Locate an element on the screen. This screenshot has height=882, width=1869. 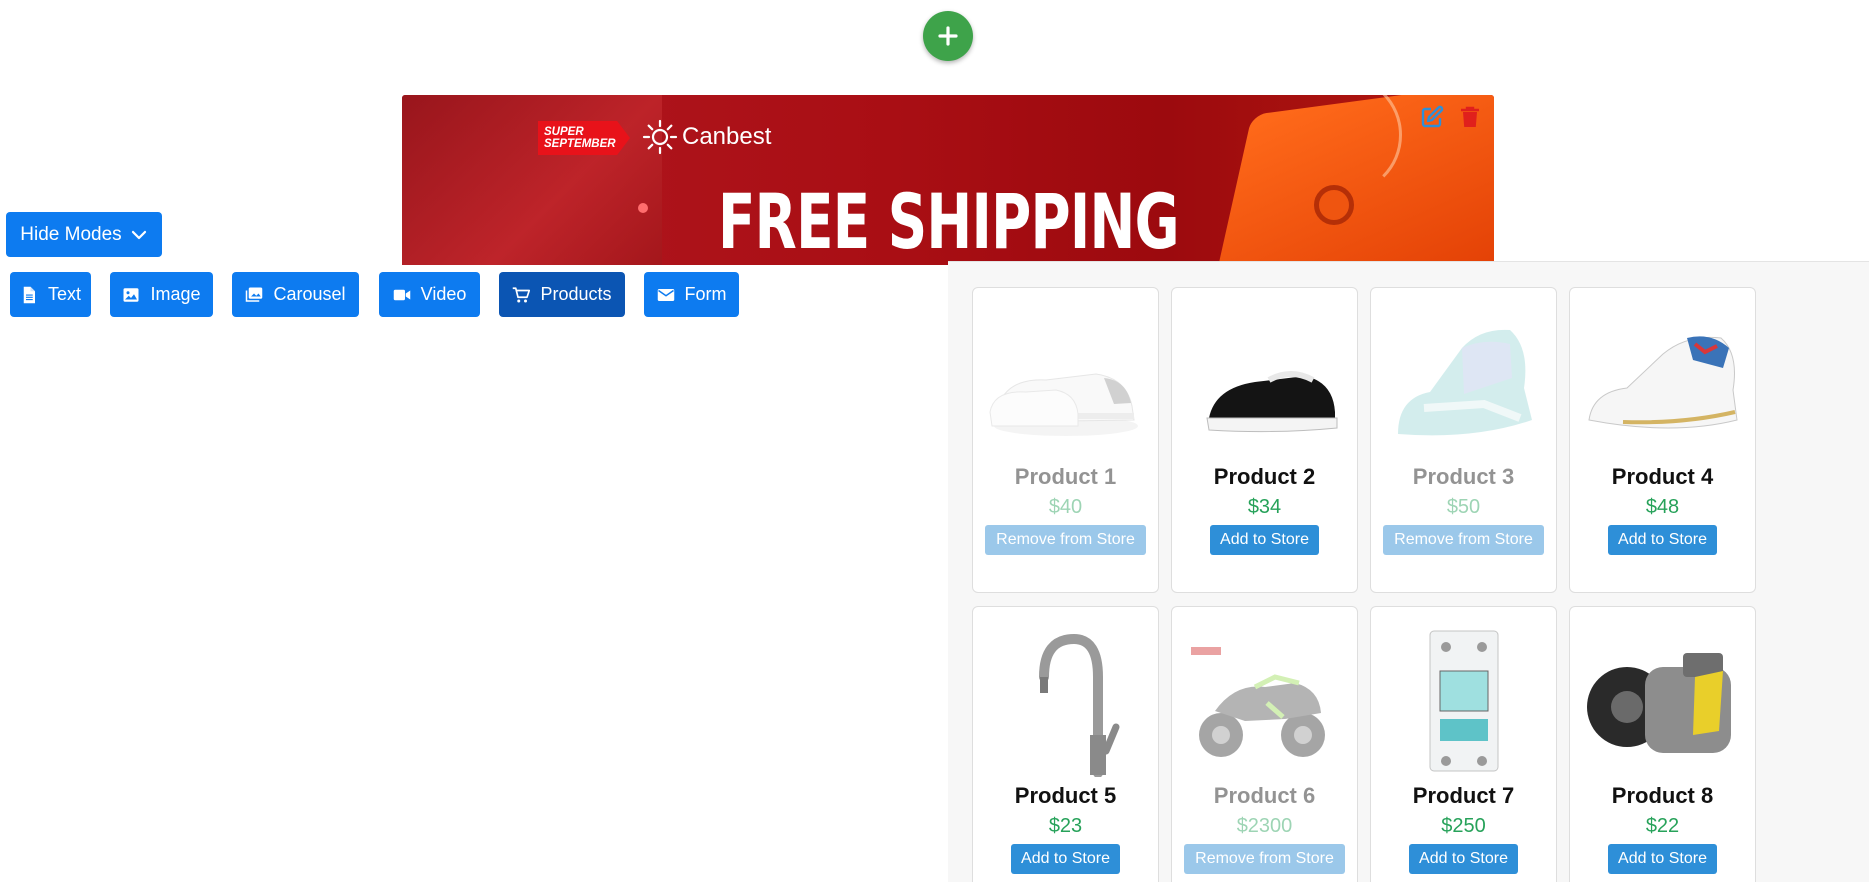
brand-logo: Canbest is located at coordinates (706, 137).